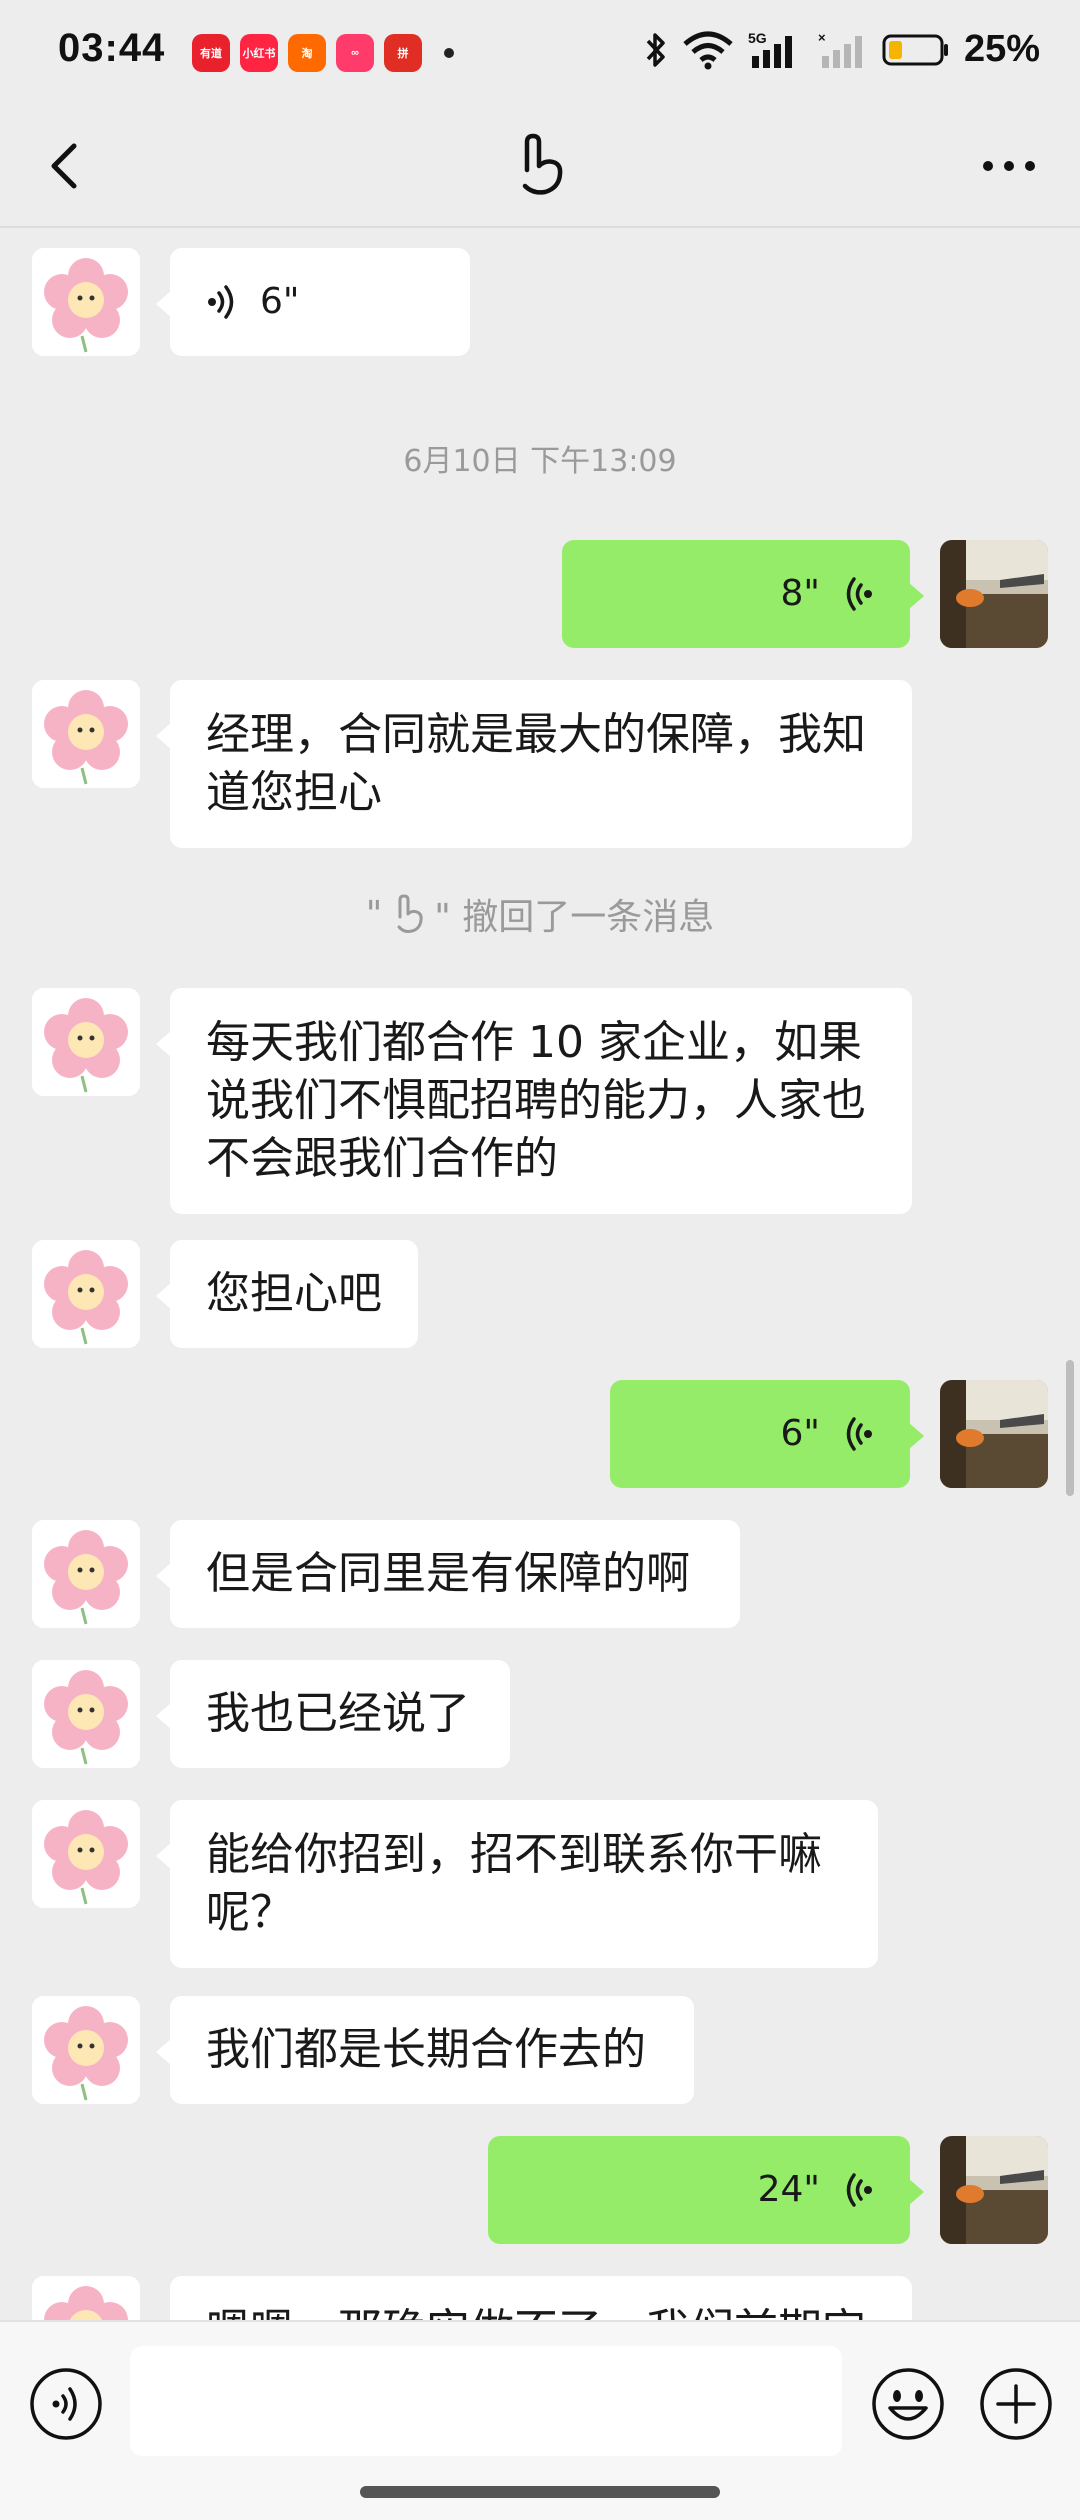 This screenshot has width=1080, height=2520. What do you see at coordinates (66, 166) in the screenshot?
I see `chevron-left-icon` at bounding box center [66, 166].